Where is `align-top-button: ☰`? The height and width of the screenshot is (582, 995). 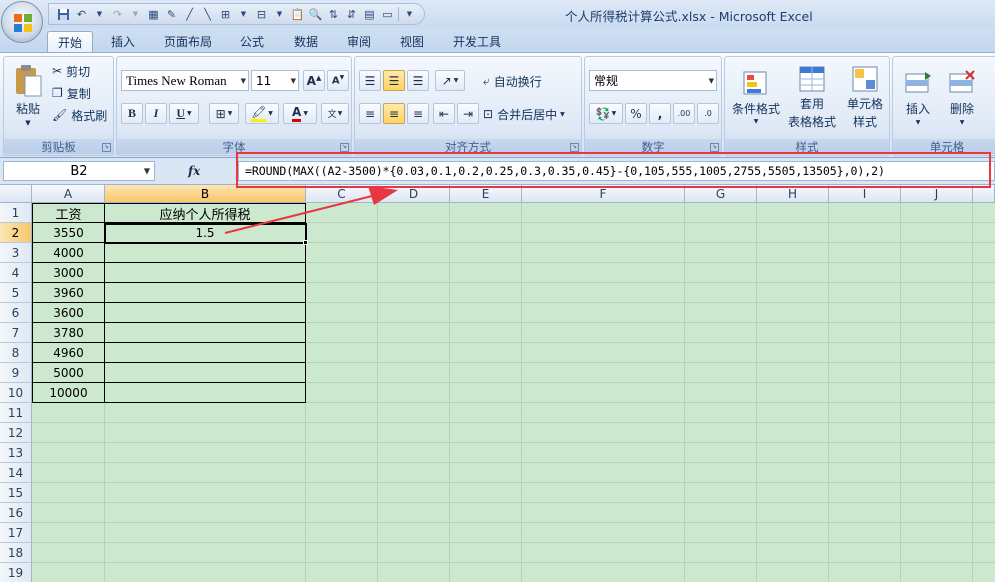 align-top-button: ☰ is located at coordinates (370, 80).